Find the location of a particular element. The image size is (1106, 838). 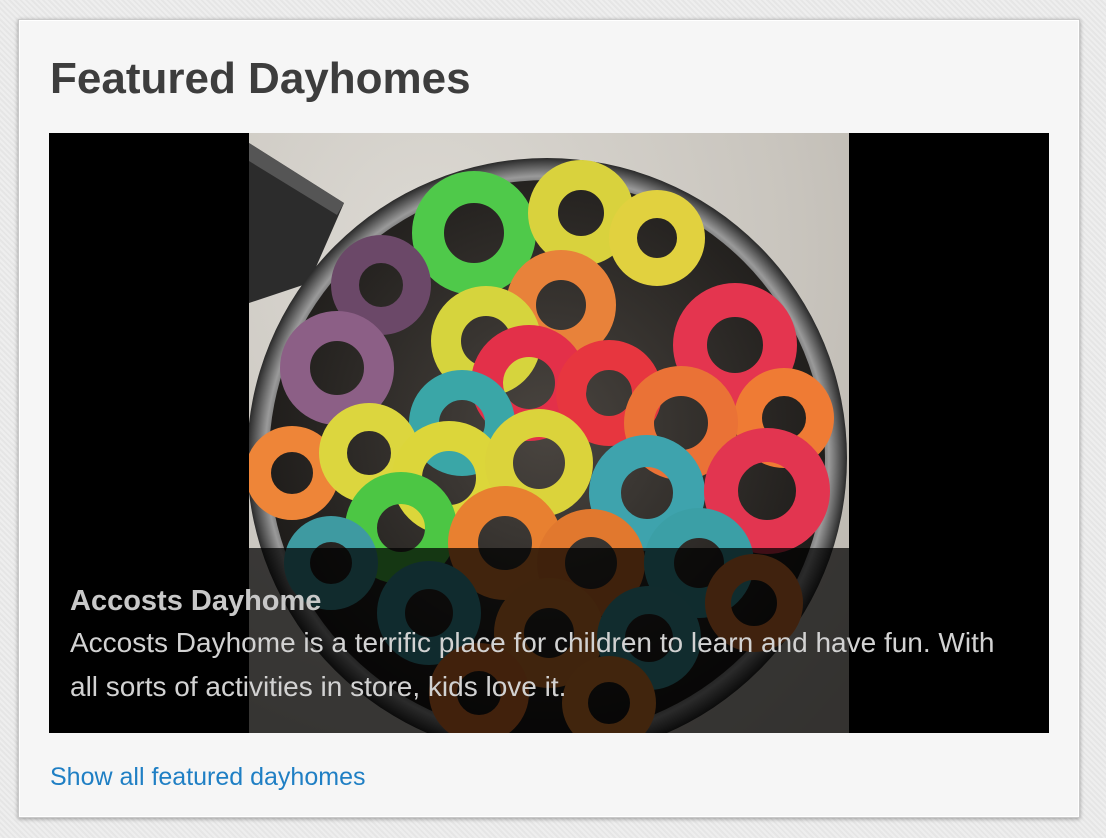

widget-title: Featured Dayhomes is located at coordinates (260, 78).